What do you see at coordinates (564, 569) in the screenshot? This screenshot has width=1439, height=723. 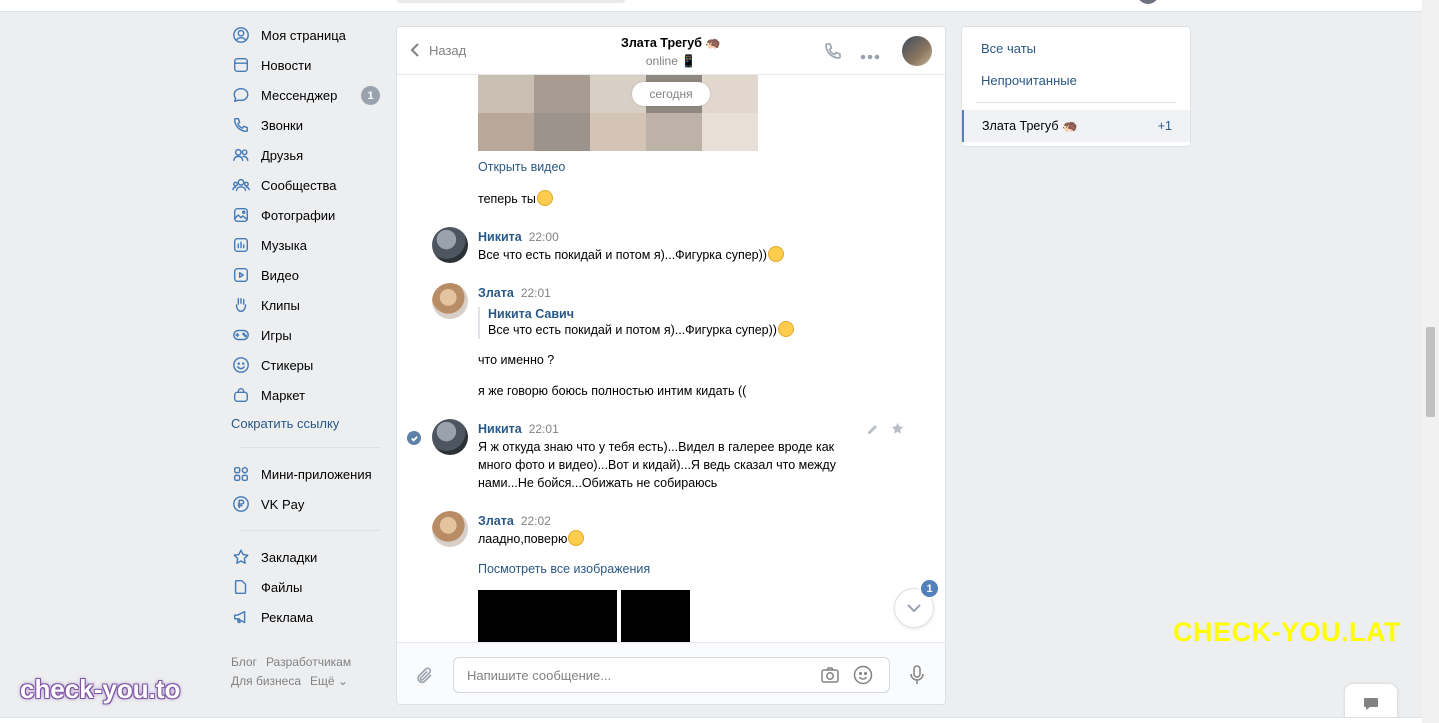 I see `see-all-images-link: Посмотреть все изображения` at bounding box center [564, 569].